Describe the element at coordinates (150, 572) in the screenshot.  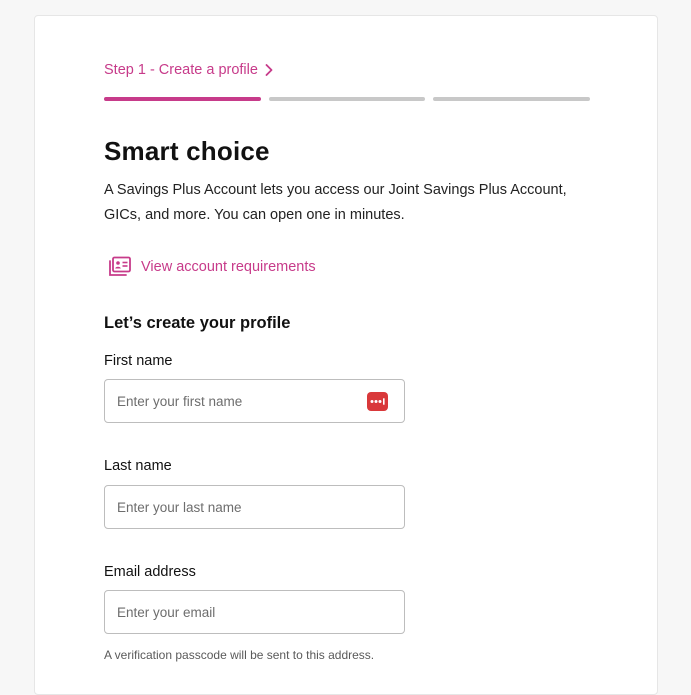
I see `email-label: Email address` at that location.